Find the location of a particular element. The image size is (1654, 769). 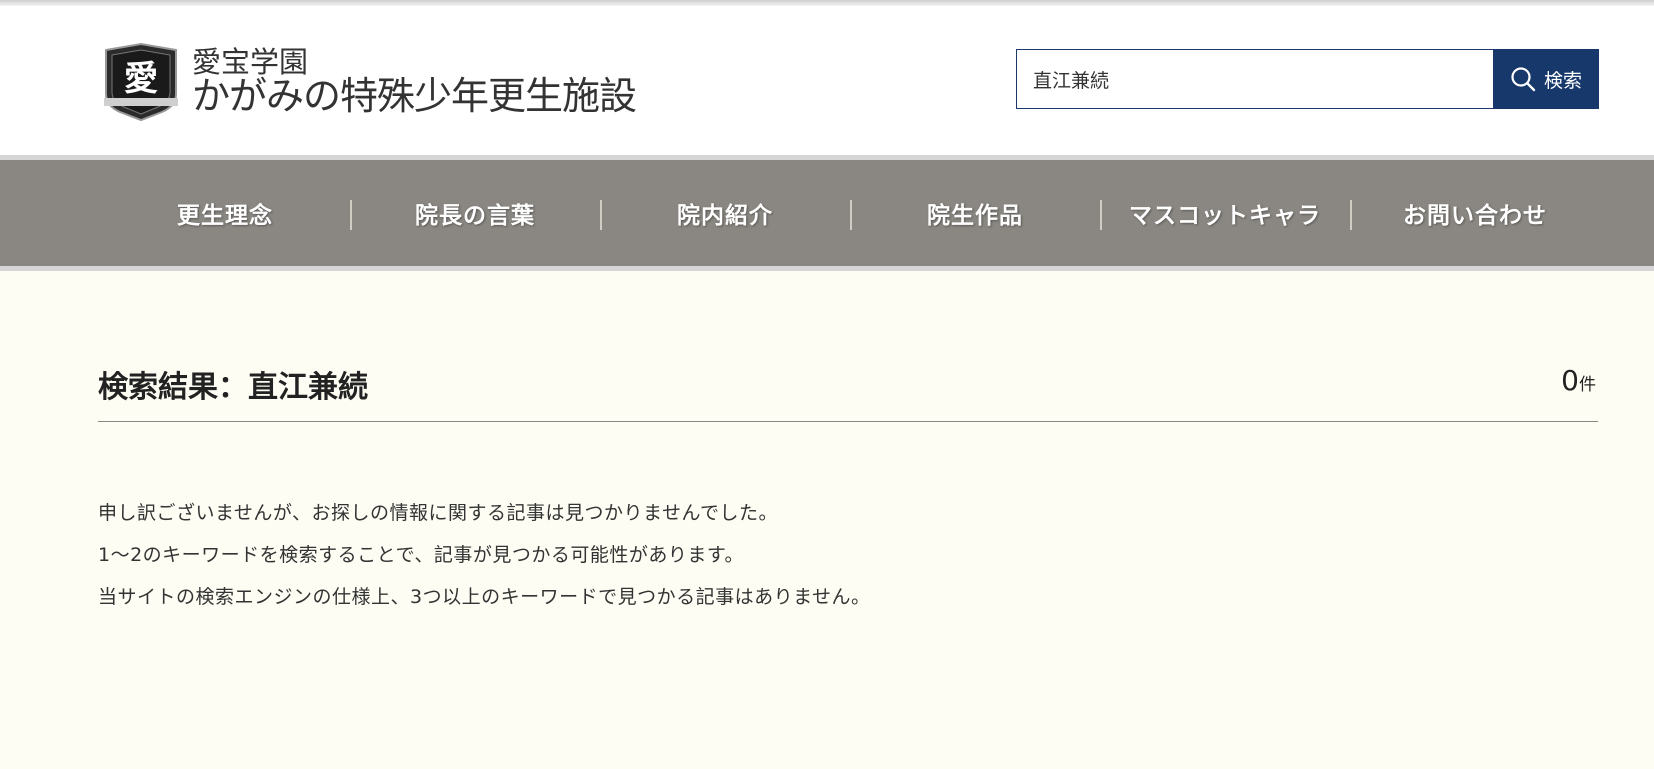

nav-link-student-works: 院生作品 is located at coordinates (975, 213).